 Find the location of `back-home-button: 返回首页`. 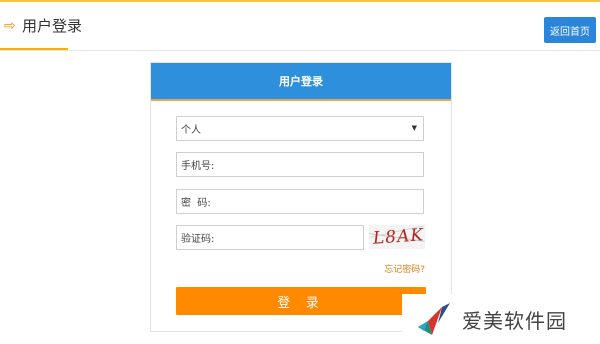

back-home-button: 返回首页 is located at coordinates (570, 30).